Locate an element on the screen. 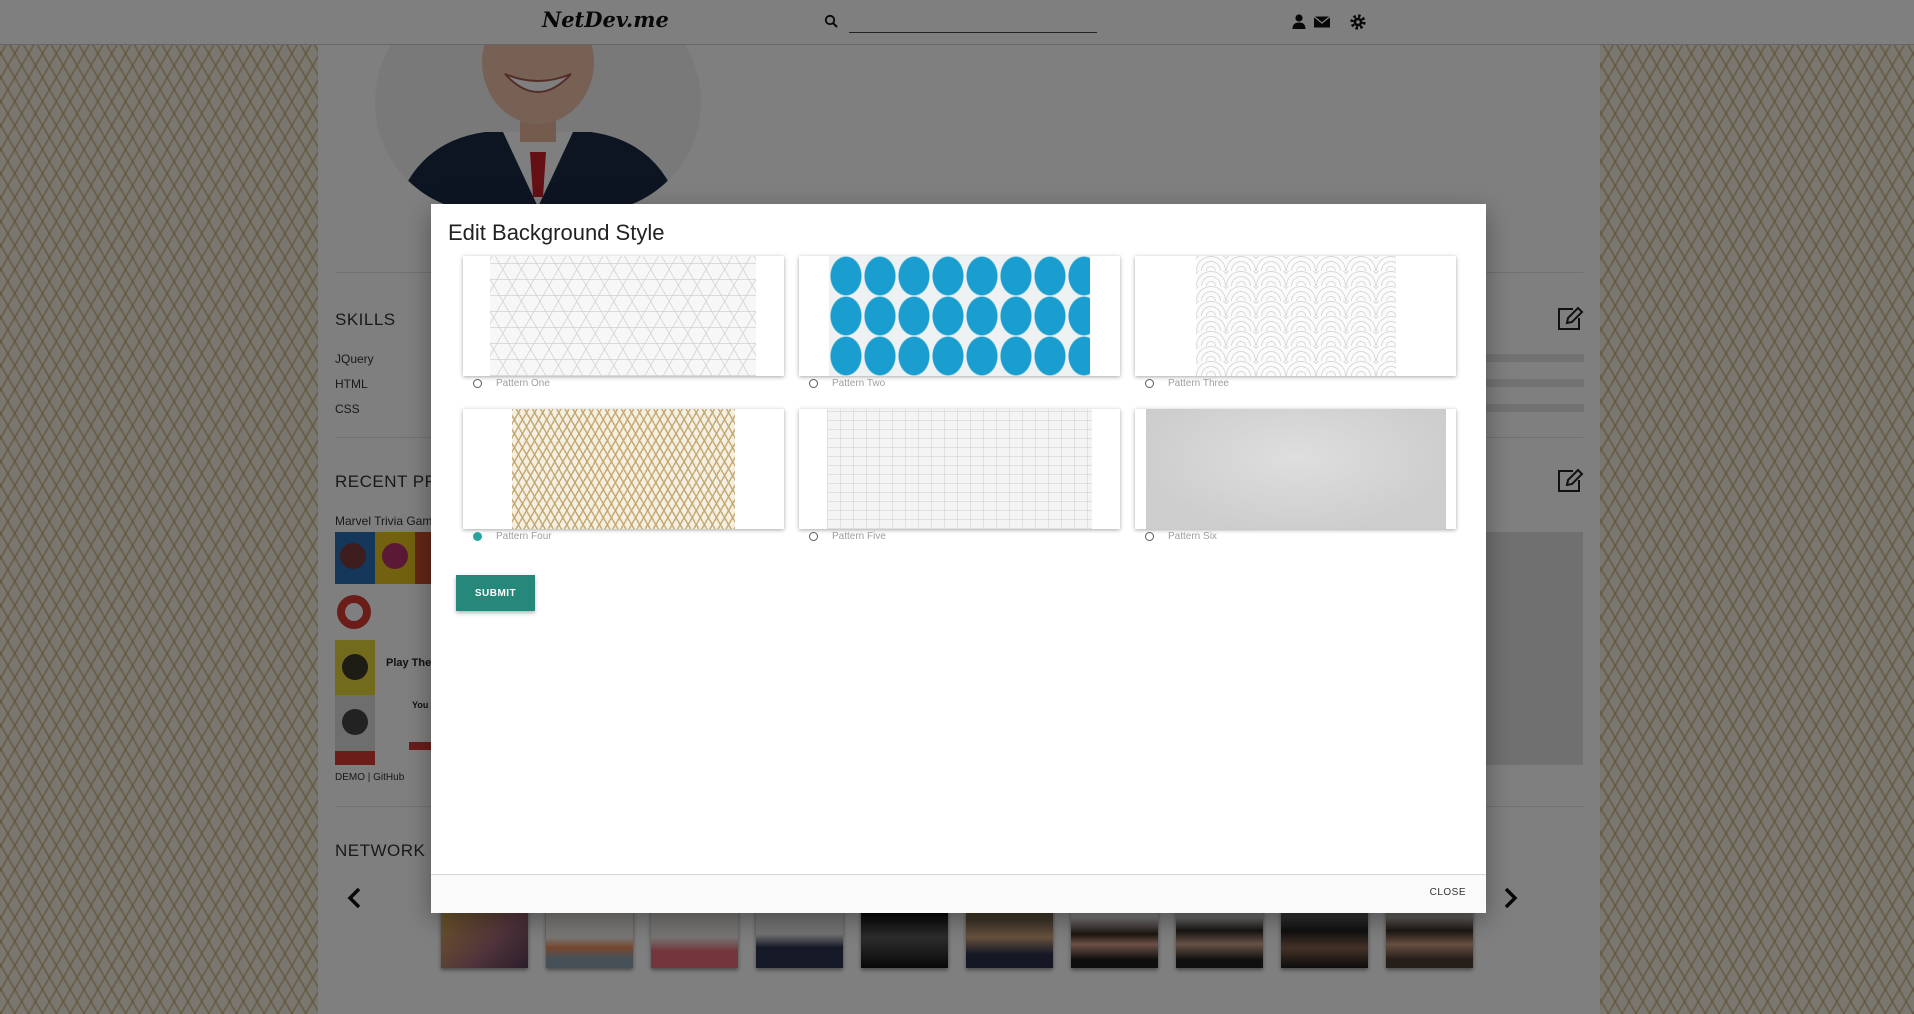 This screenshot has height=1014, width=1914. pattern-two-card is located at coordinates (959, 316).